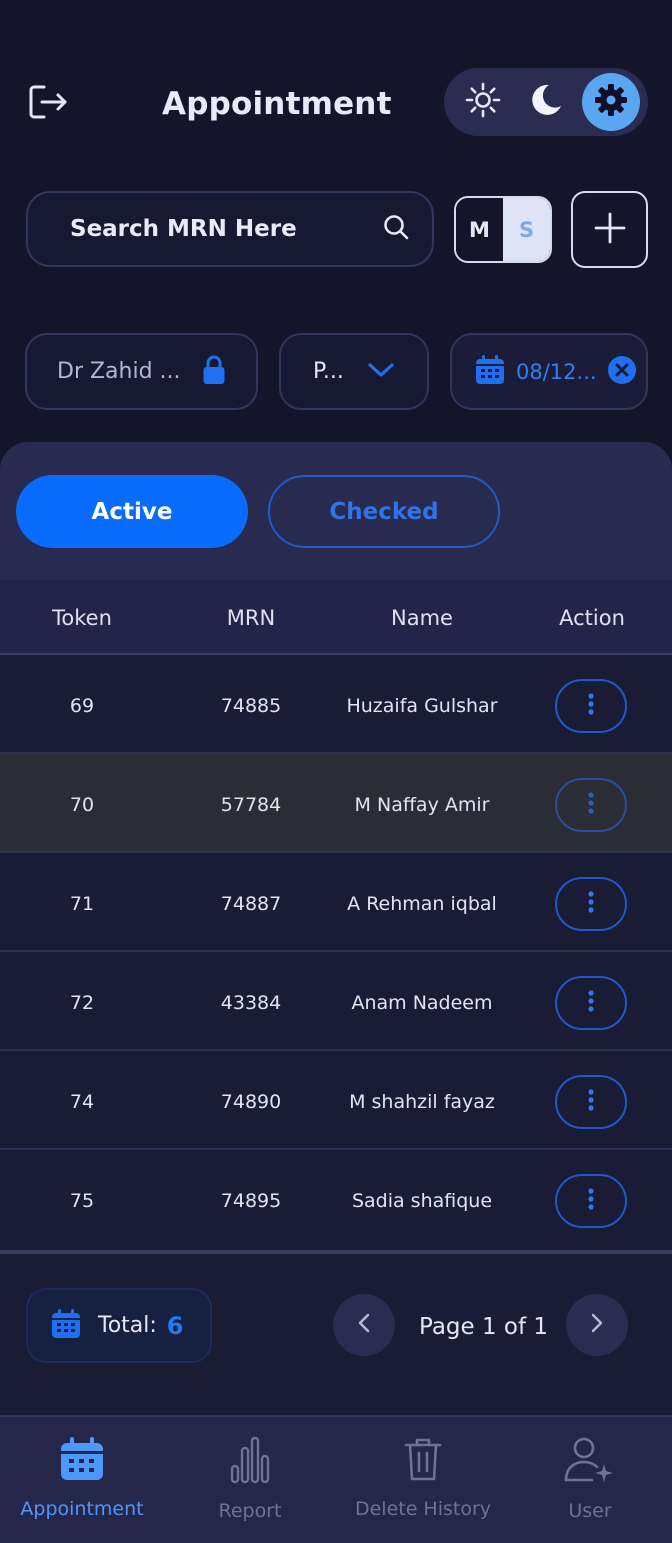 The image size is (672, 1543). I want to click on nav-item-user: User, so click(590, 1479).